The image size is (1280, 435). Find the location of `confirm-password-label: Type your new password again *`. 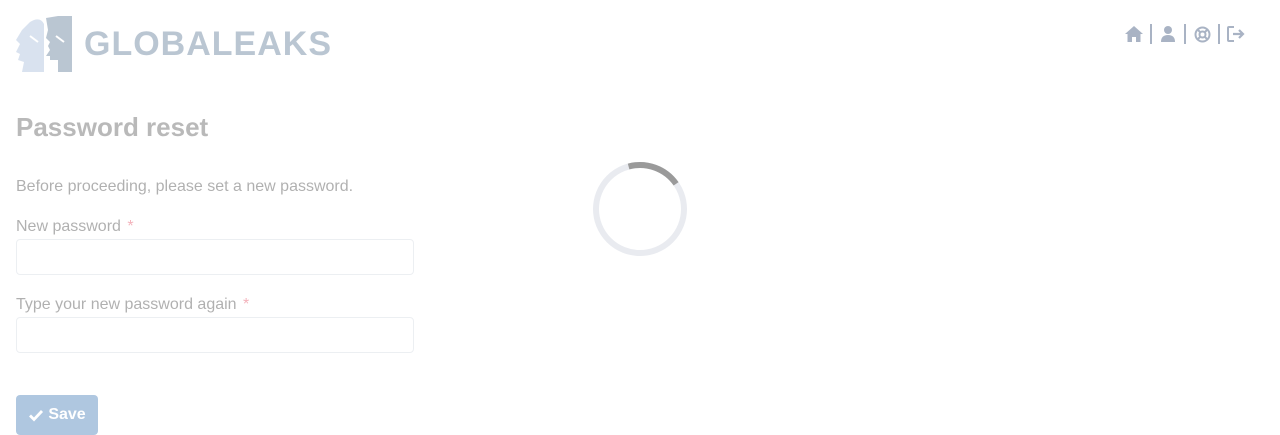

confirm-password-label: Type your new password again * is located at coordinates (132, 305).